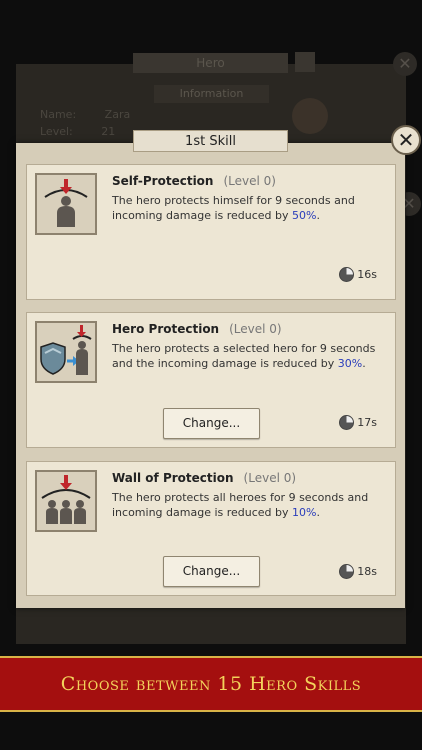  Describe the element at coordinates (406, 140) in the screenshot. I see `close-button: ✕` at that location.